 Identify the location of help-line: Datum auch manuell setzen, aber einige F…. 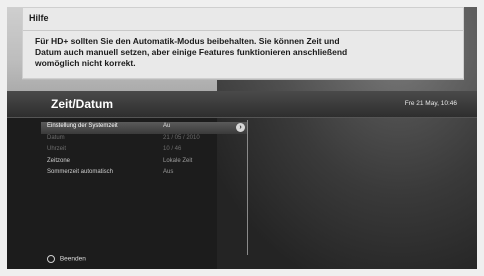
(191, 52).